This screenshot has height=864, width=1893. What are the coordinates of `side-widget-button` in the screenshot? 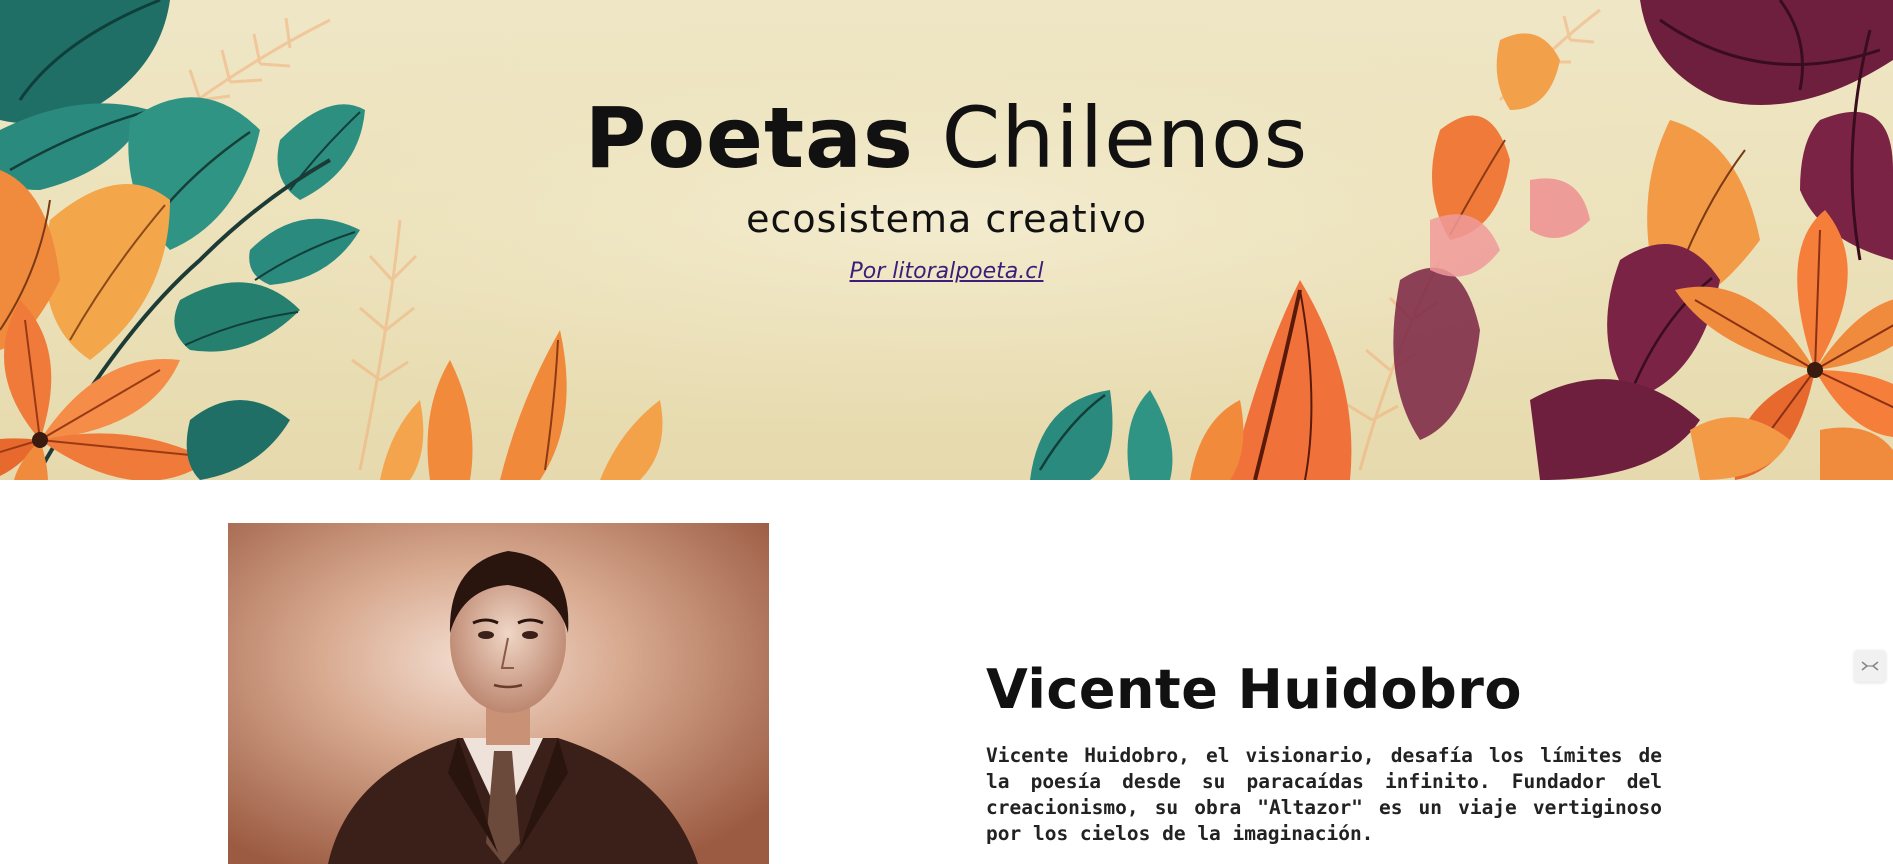 It's located at (1870, 666).